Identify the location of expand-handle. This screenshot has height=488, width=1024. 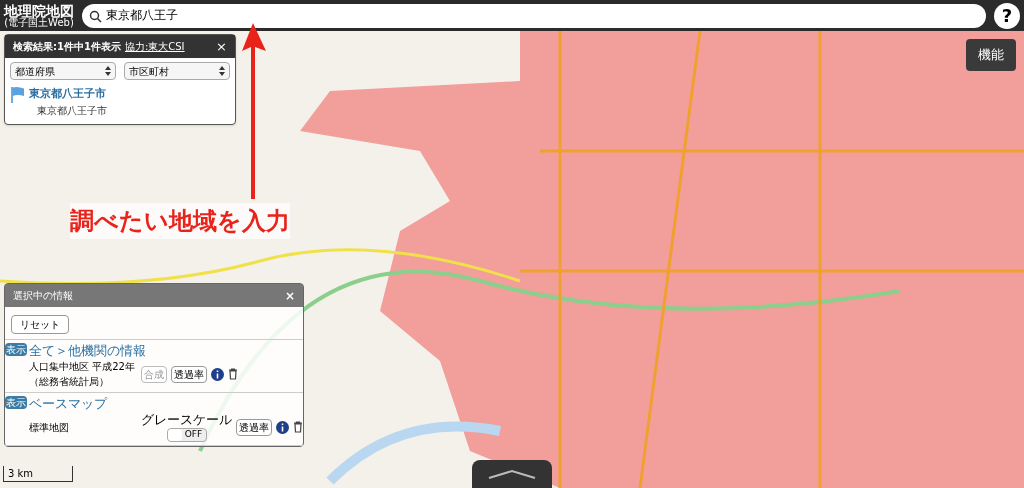
(512, 474).